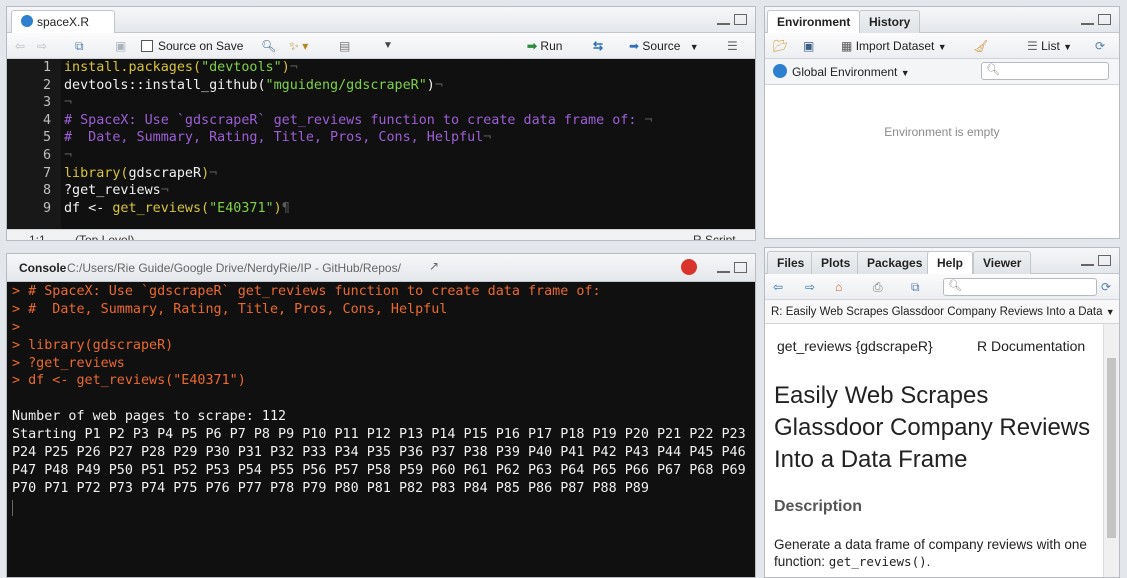 This screenshot has width=1127, height=578. I want to click on scope-selector: (Top Level) ⌄, so click(111, 236).